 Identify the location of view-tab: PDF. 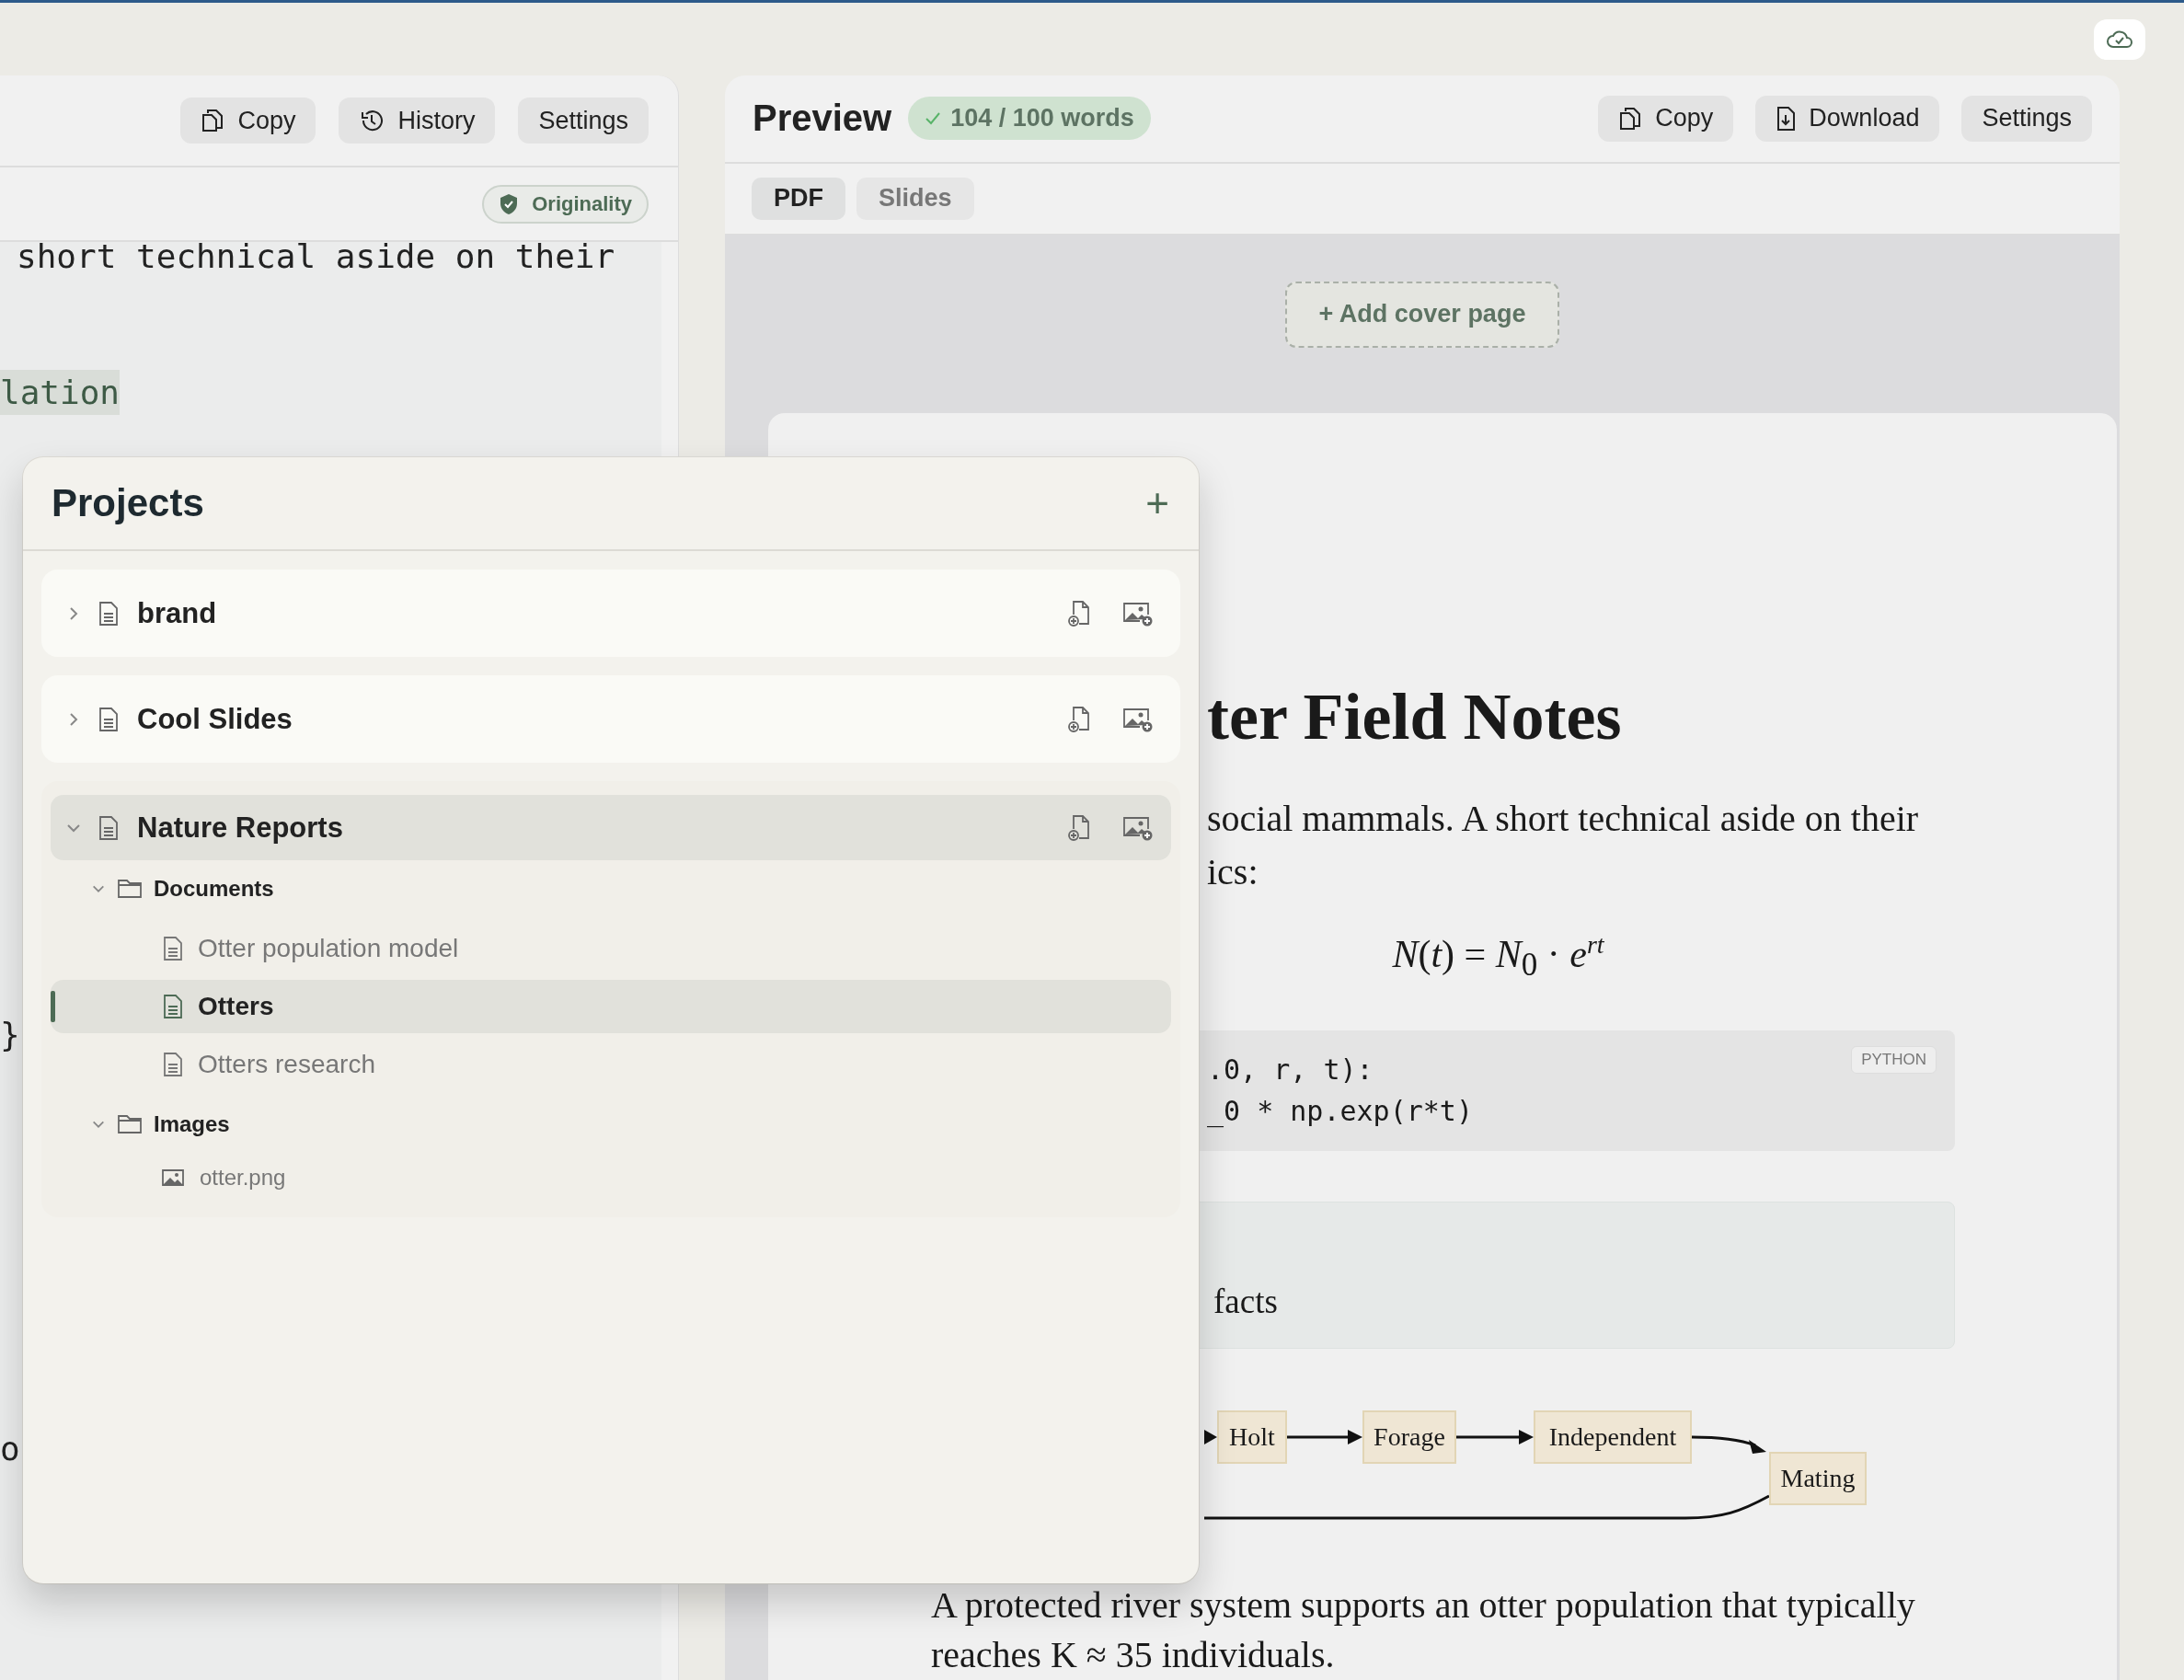
(798, 198).